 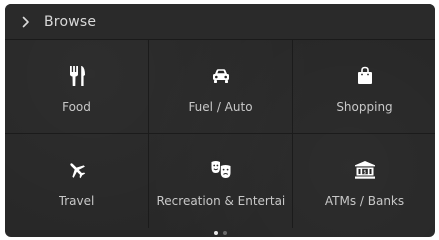 I want to click on category-label: Food, so click(x=76, y=107).